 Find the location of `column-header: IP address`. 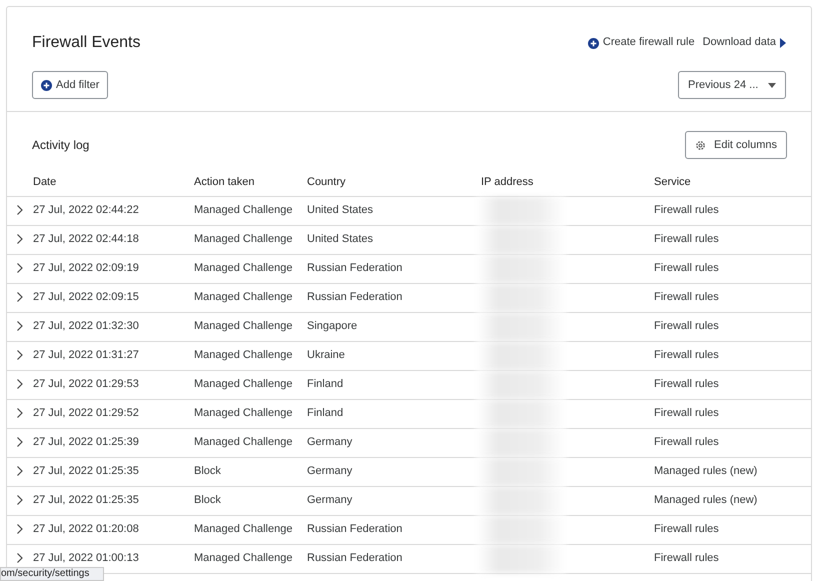

column-header: IP address is located at coordinates (507, 182).